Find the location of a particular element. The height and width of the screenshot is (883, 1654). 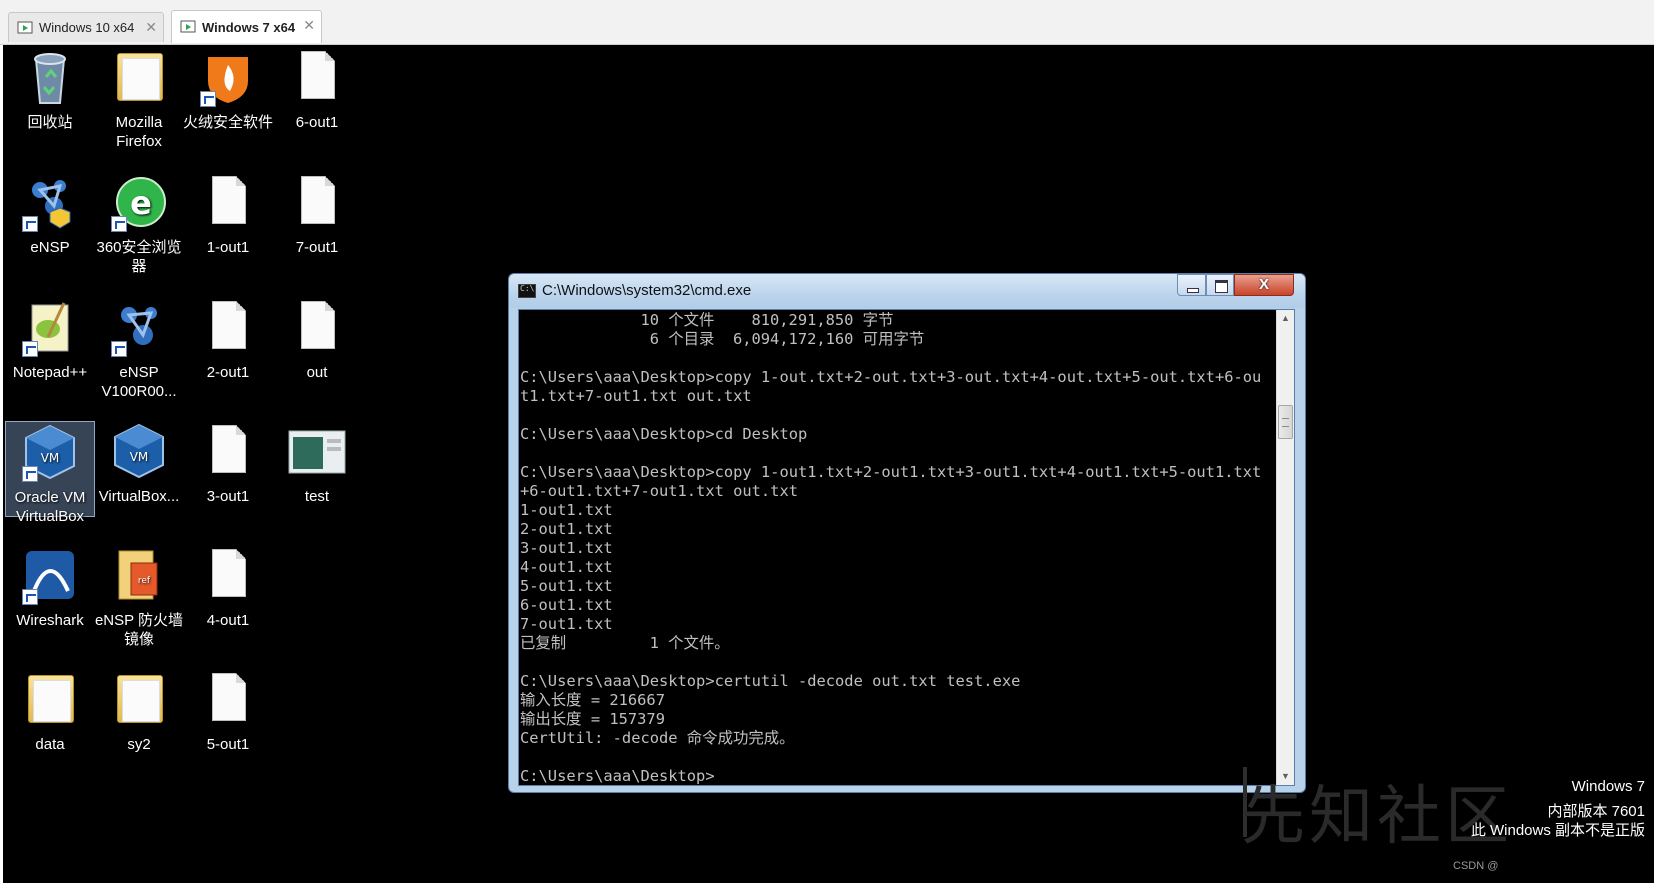

windows-build-text: 内部版本 7601 is located at coordinates (1596, 811).